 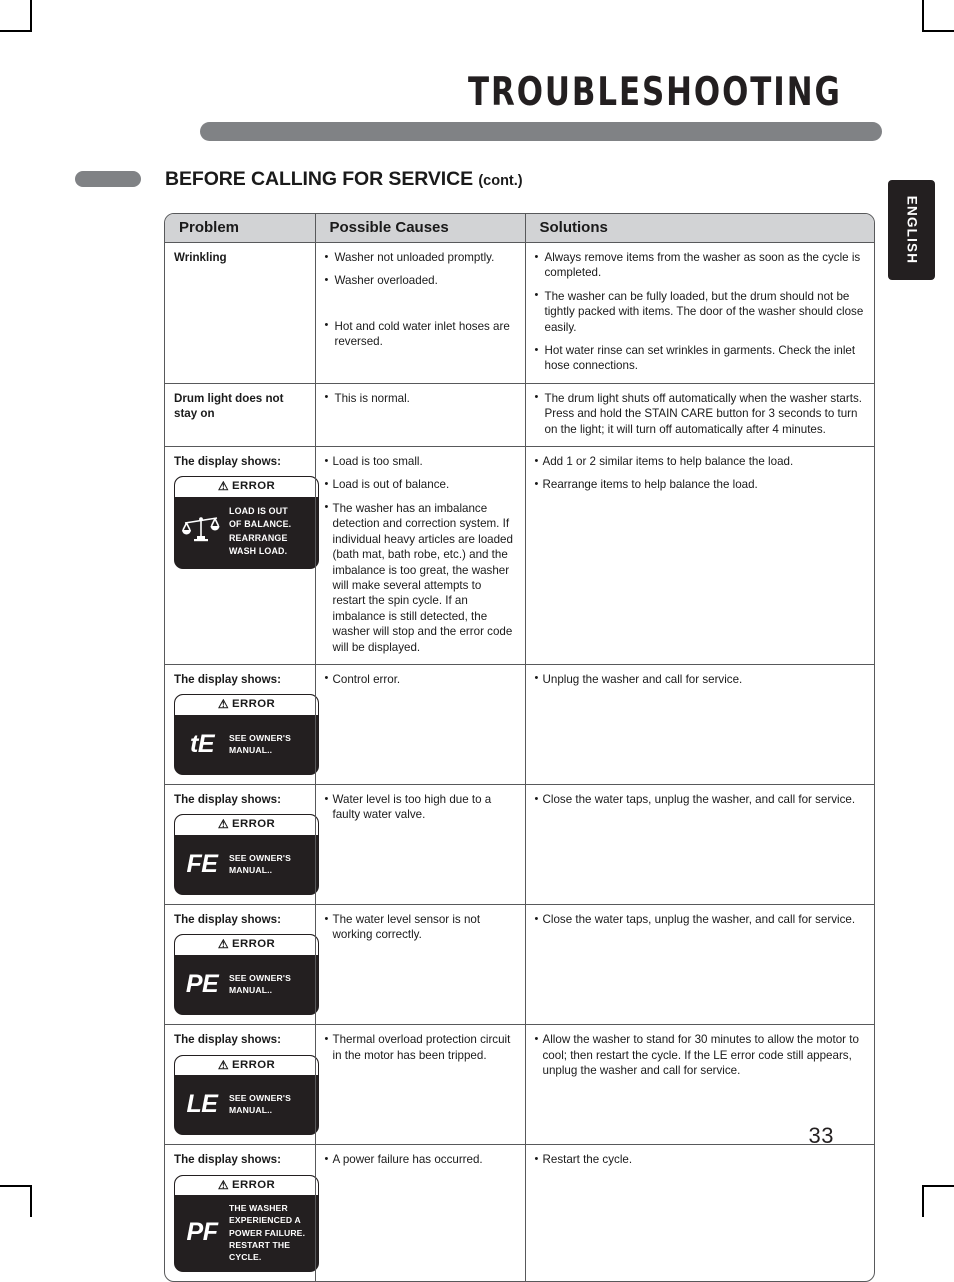 What do you see at coordinates (821, 1135) in the screenshot?
I see `page-number: 33` at bounding box center [821, 1135].